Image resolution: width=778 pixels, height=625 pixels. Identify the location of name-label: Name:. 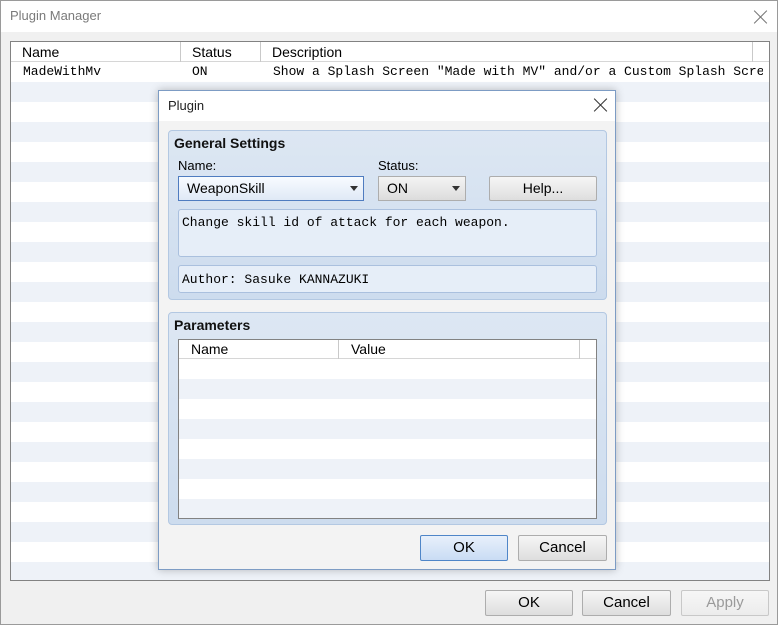
(197, 165).